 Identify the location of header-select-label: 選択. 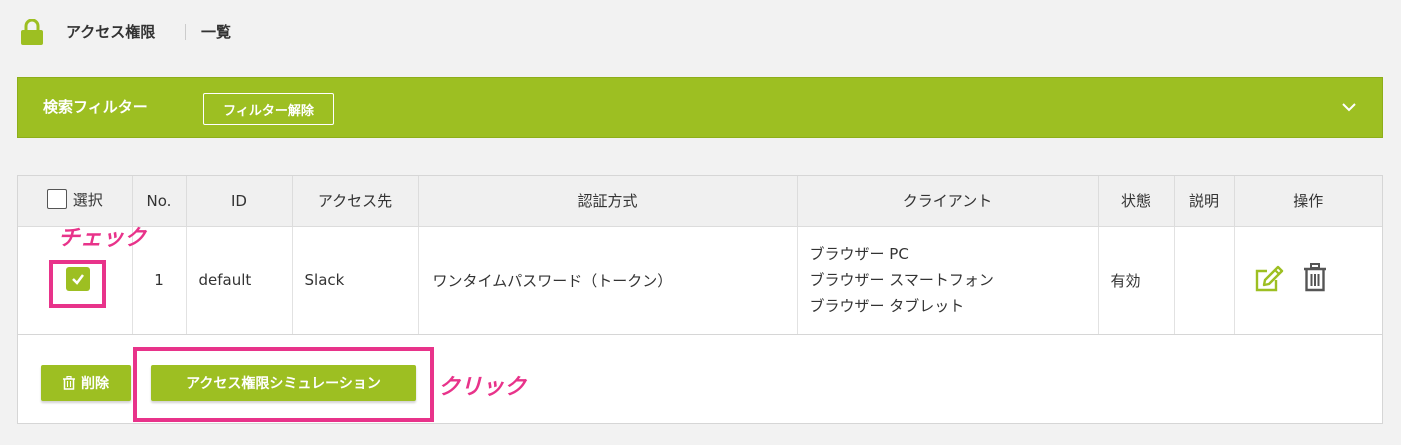
(87, 199).